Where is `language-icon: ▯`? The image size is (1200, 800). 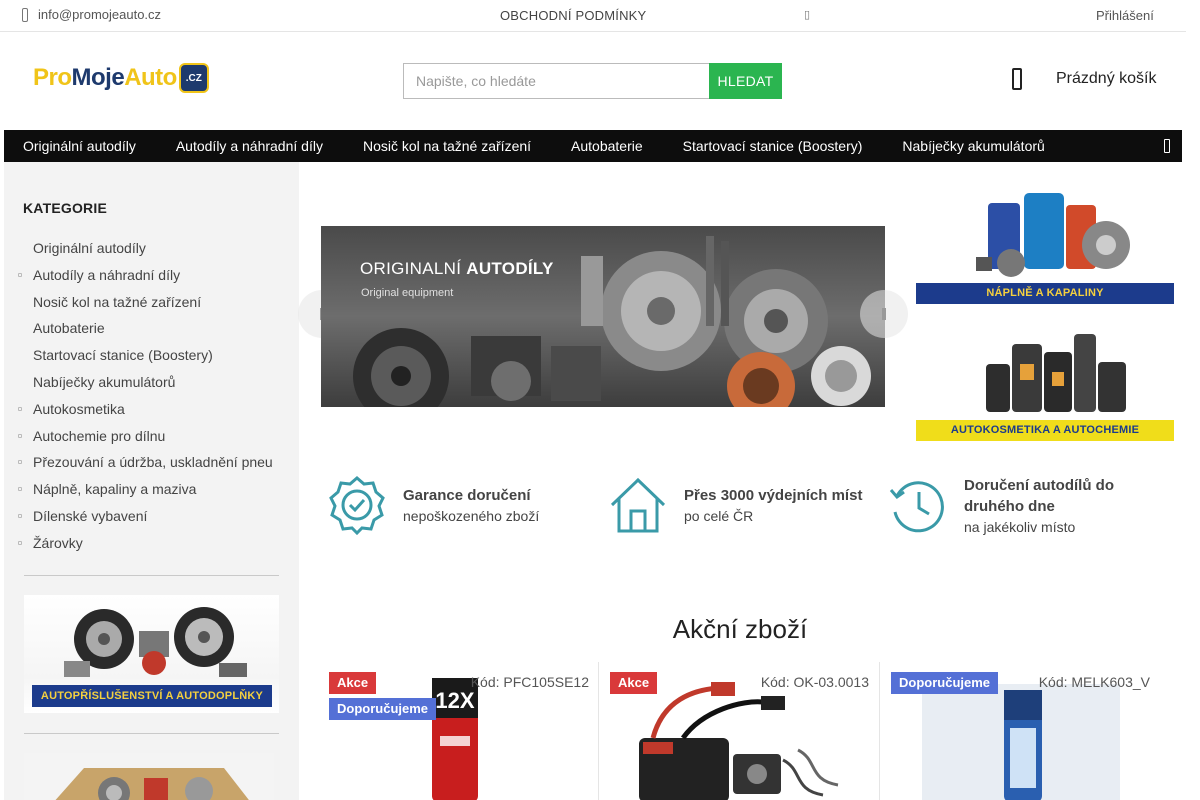
language-icon: ▯ is located at coordinates (807, 14).